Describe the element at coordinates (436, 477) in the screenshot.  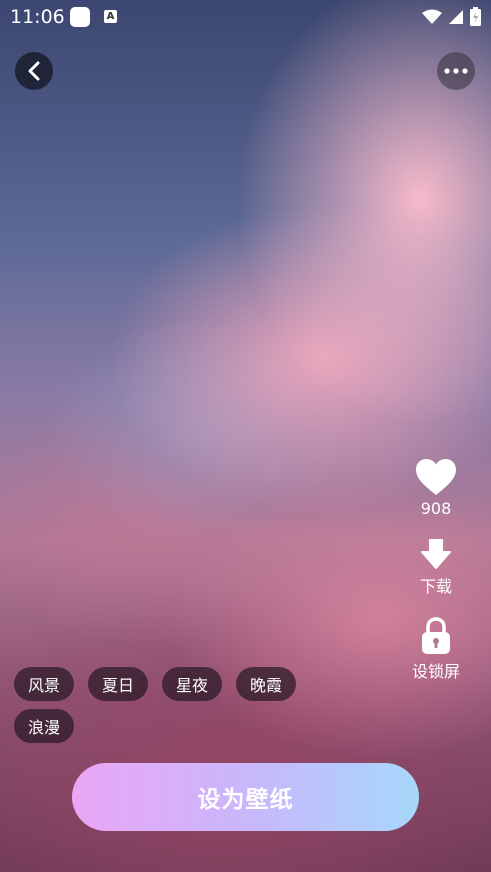
I see `heart-icon` at that location.